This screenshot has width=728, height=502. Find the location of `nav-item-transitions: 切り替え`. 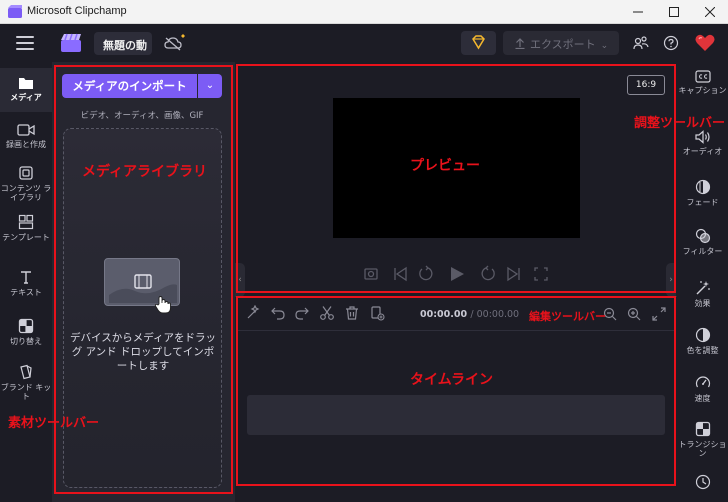

nav-item-transitions: 切り替え is located at coordinates (26, 332).